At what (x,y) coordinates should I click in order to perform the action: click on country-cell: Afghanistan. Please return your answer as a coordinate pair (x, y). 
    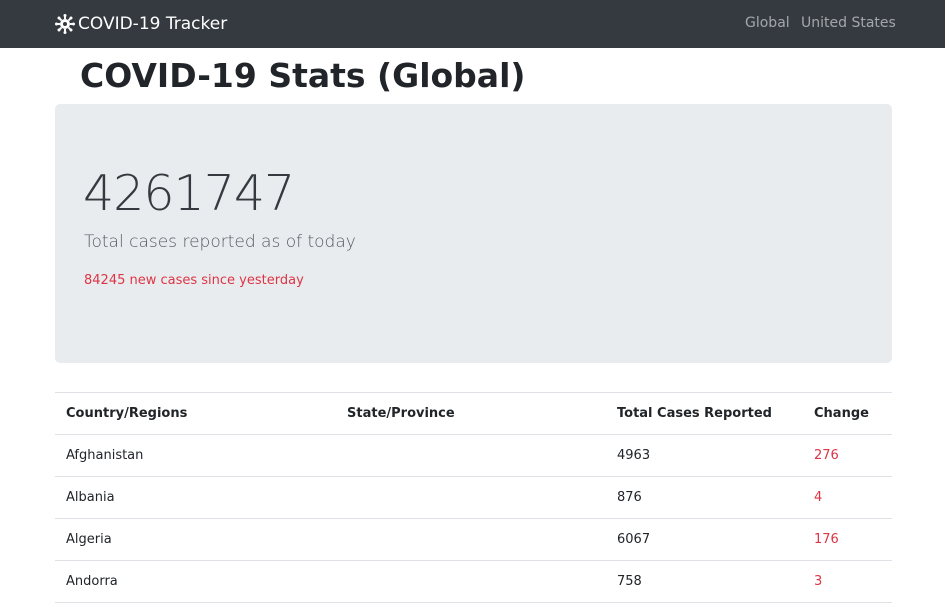
    Looking at the image, I should click on (195, 455).